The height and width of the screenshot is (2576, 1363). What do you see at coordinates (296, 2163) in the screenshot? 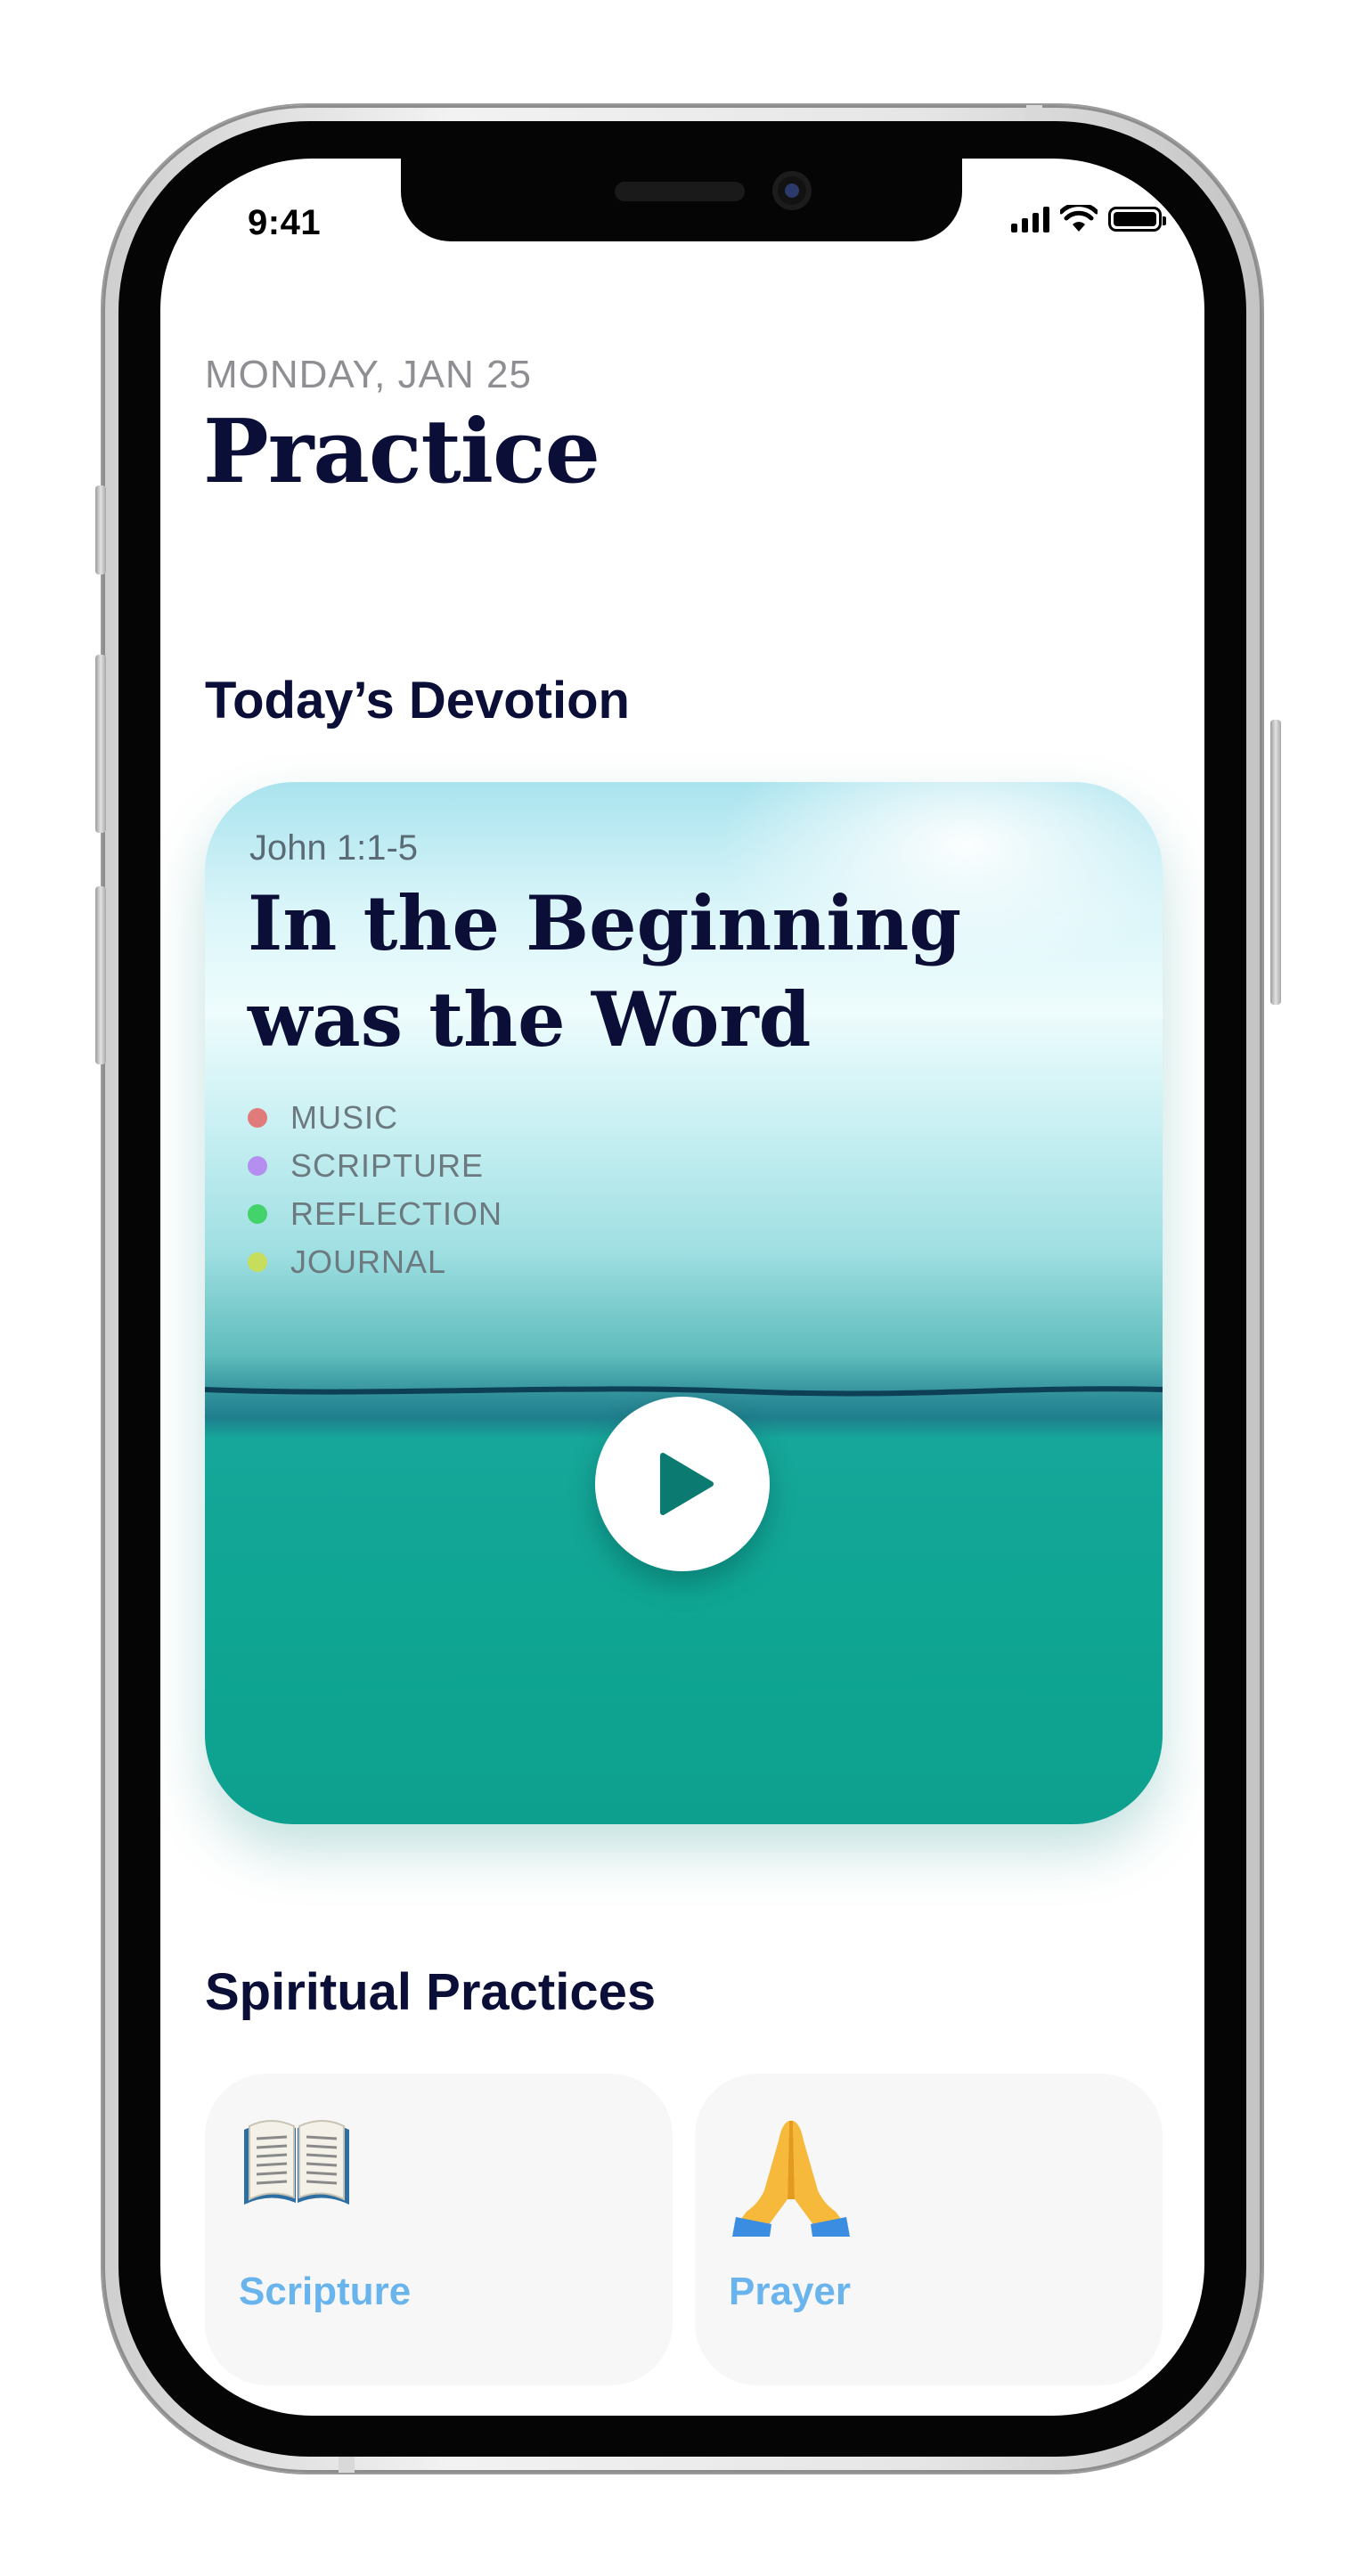
I see `open-book-icon` at bounding box center [296, 2163].